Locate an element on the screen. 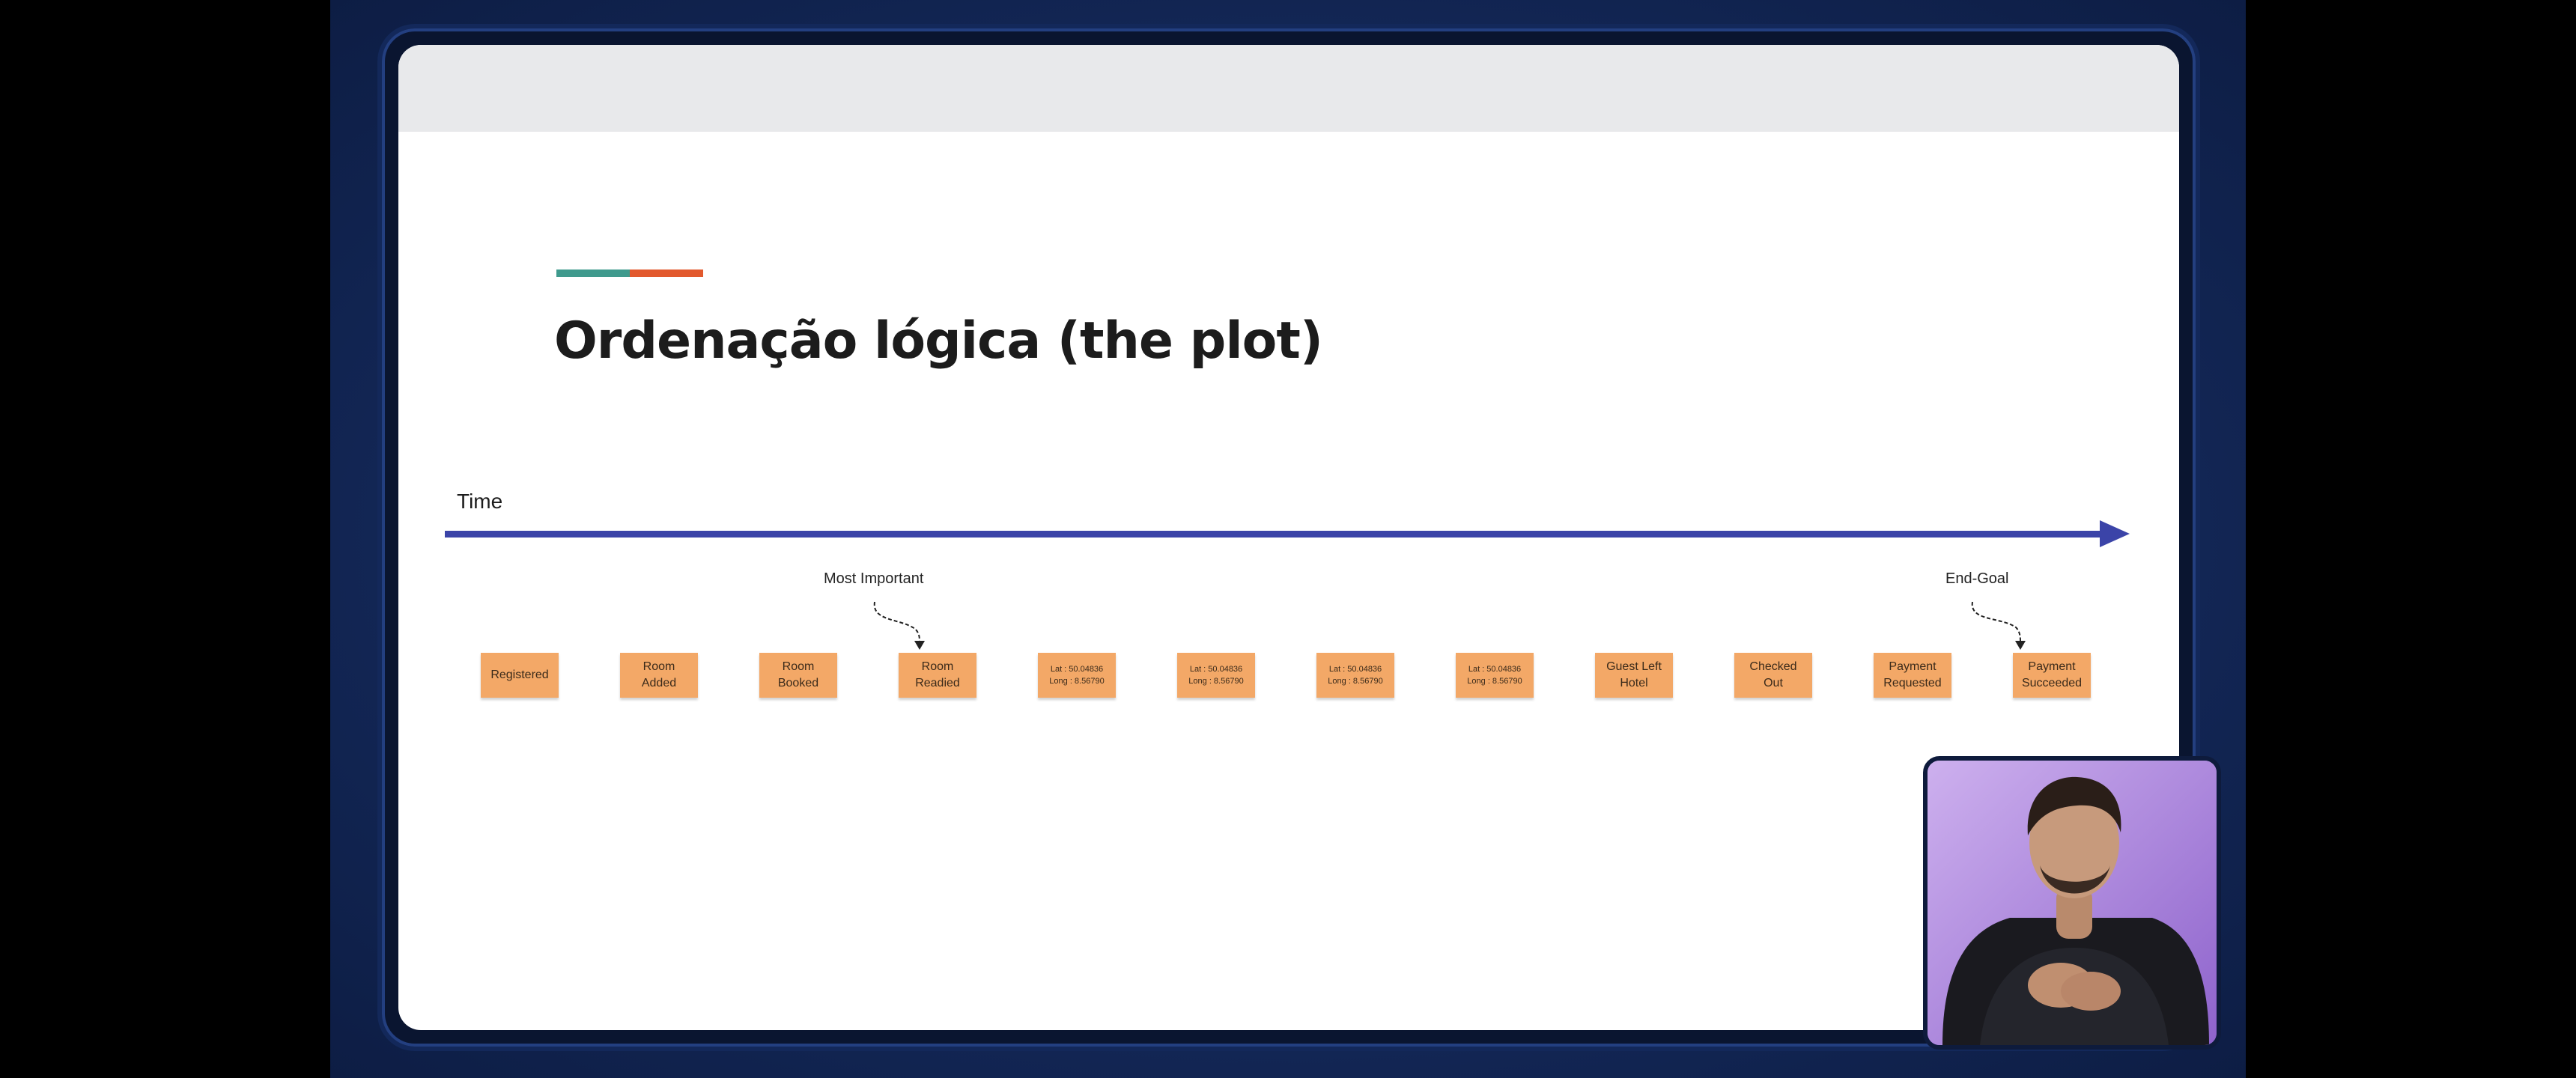  event-note: Payment Succeeded is located at coordinates (2052, 675).